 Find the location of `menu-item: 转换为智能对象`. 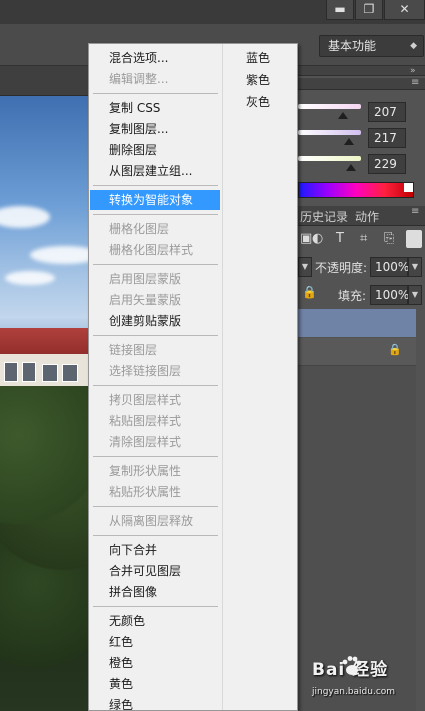

menu-item: 转换为智能对象 is located at coordinates (155, 200).